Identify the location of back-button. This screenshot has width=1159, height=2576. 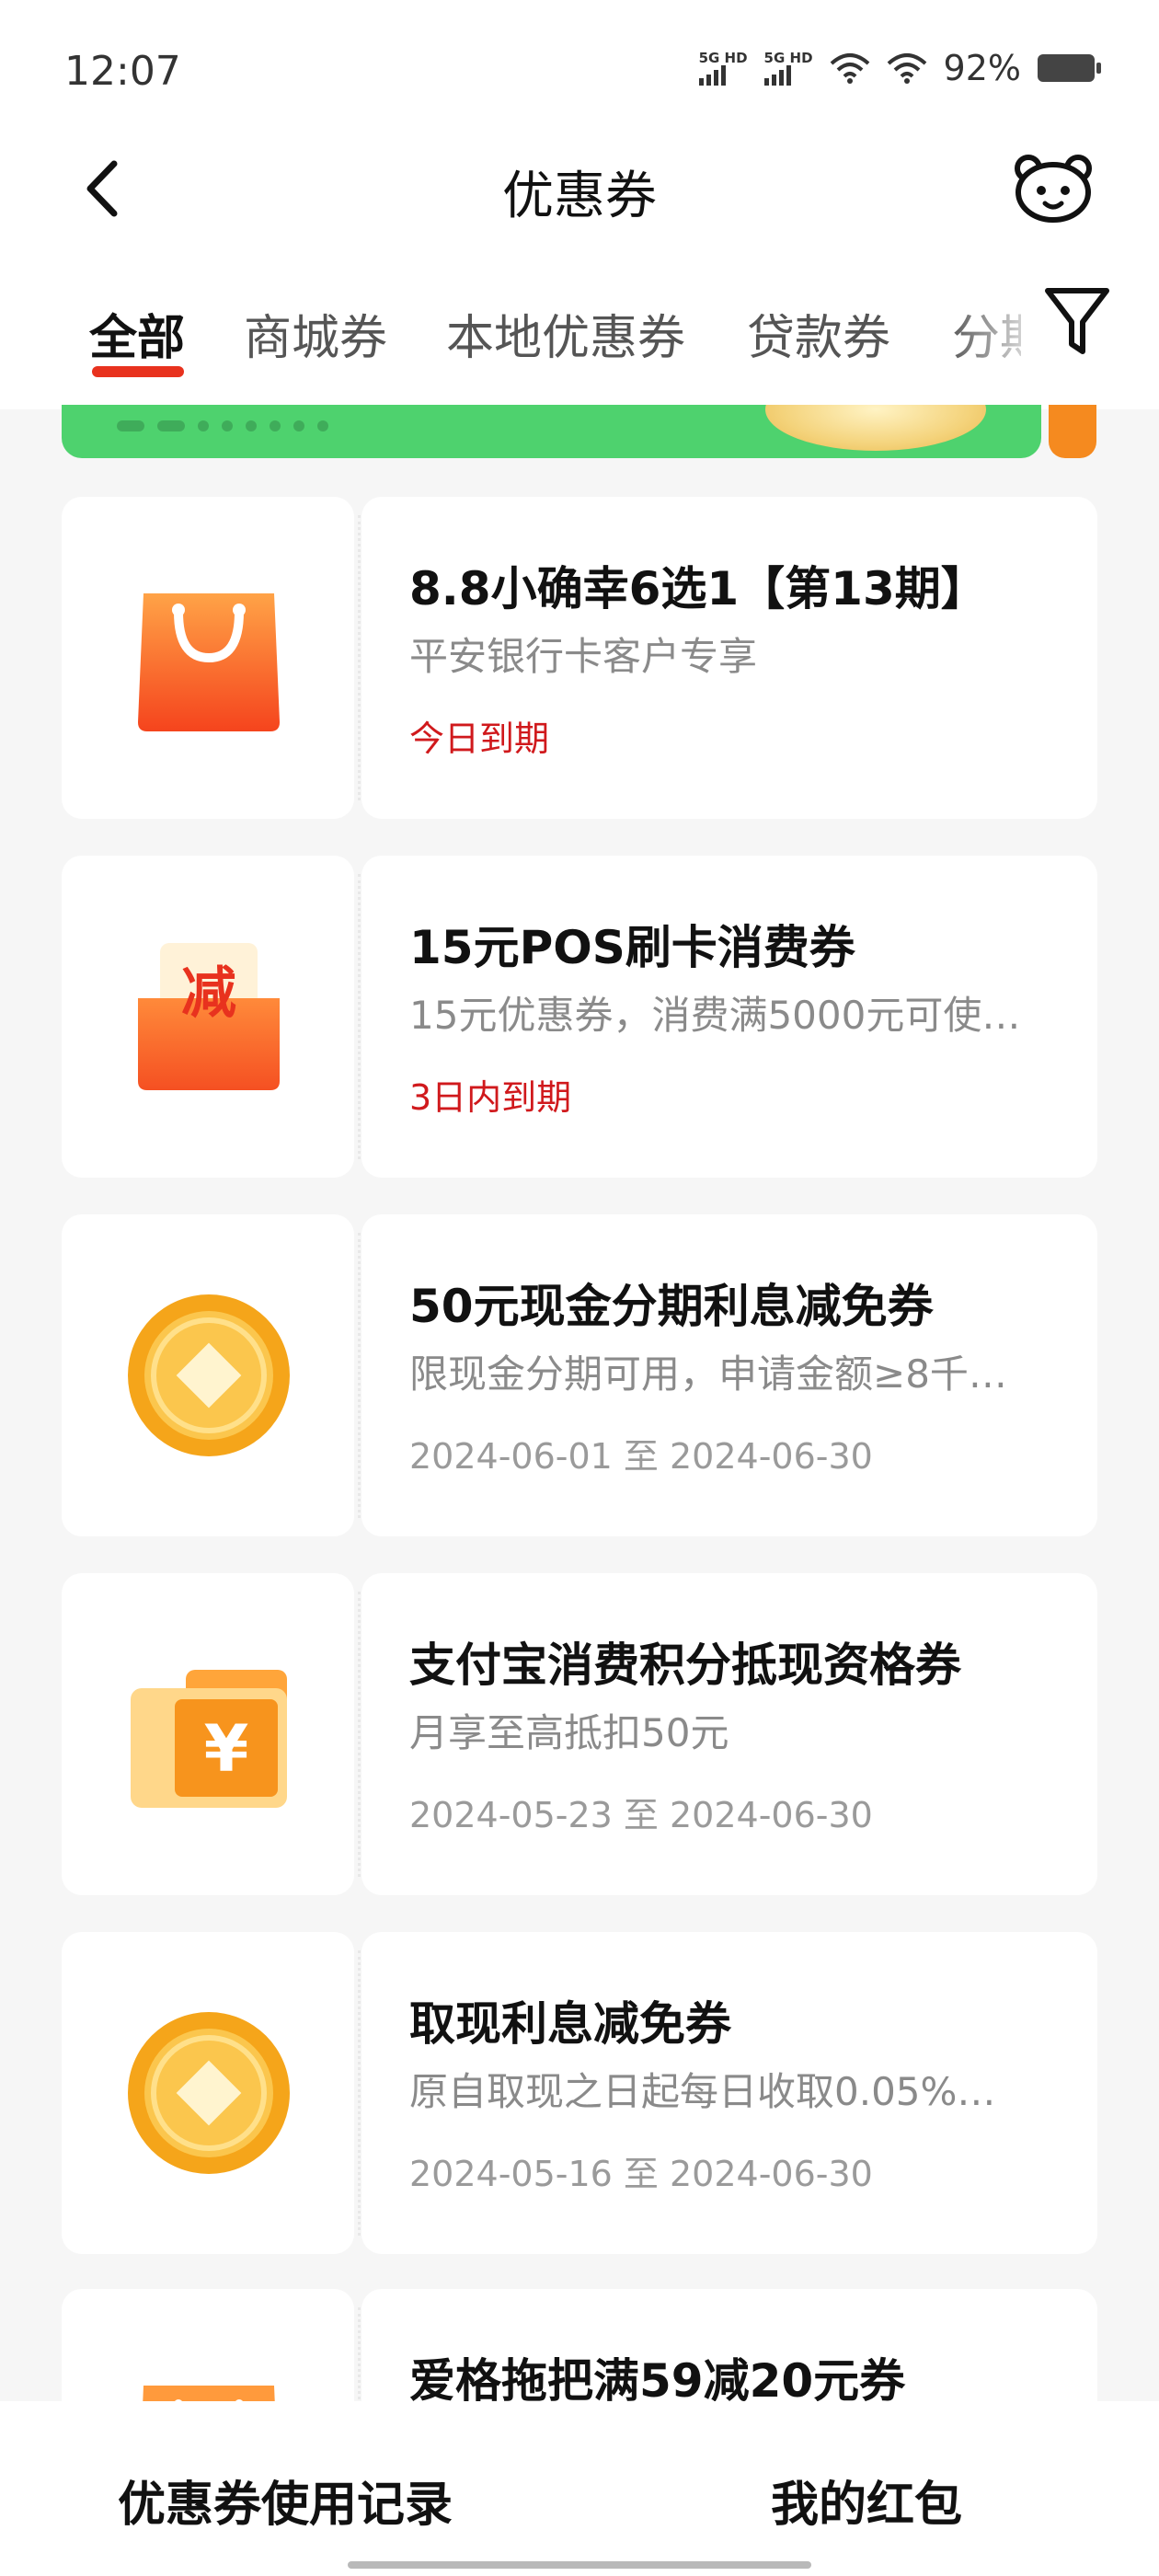
(106, 188).